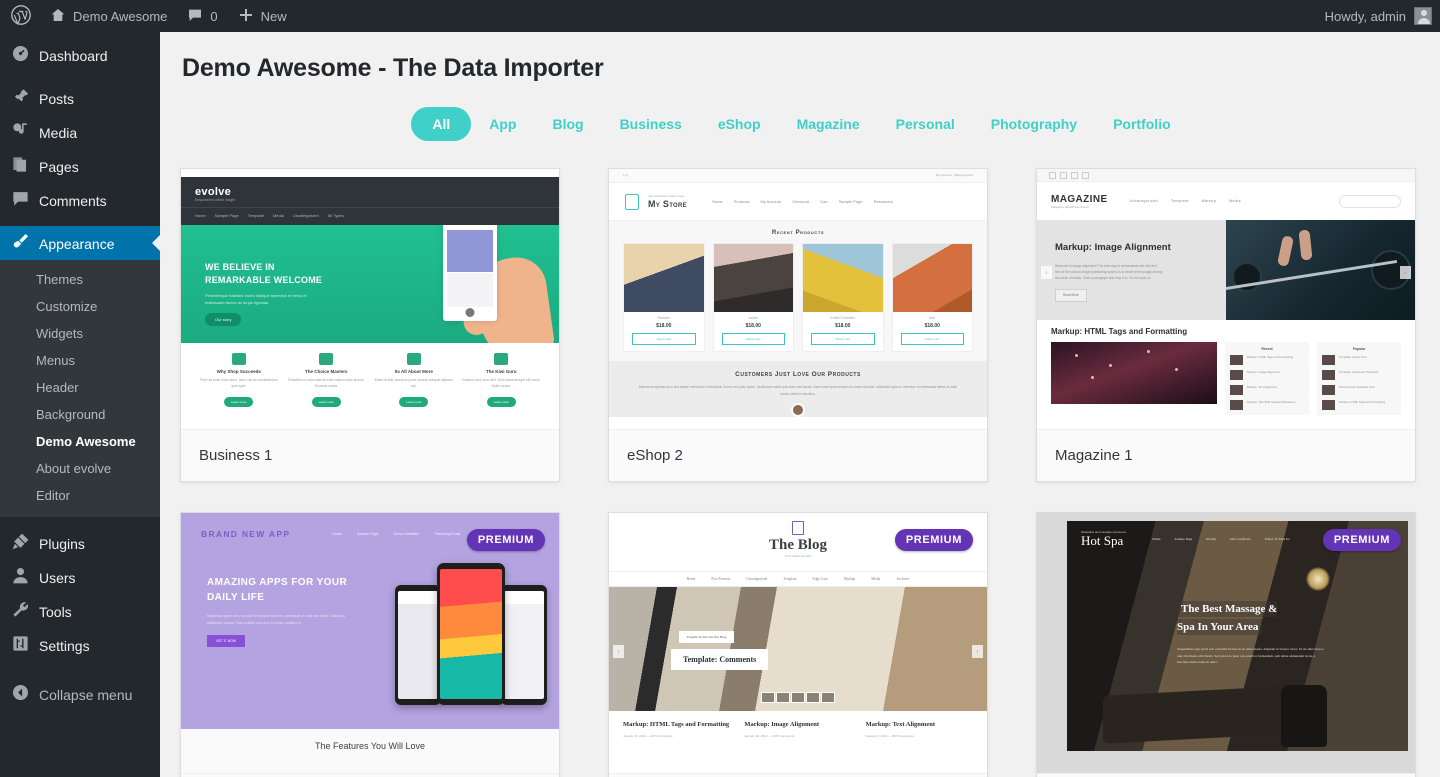  Describe the element at coordinates (471, 634) in the screenshot. I see `phones-illustration` at that location.